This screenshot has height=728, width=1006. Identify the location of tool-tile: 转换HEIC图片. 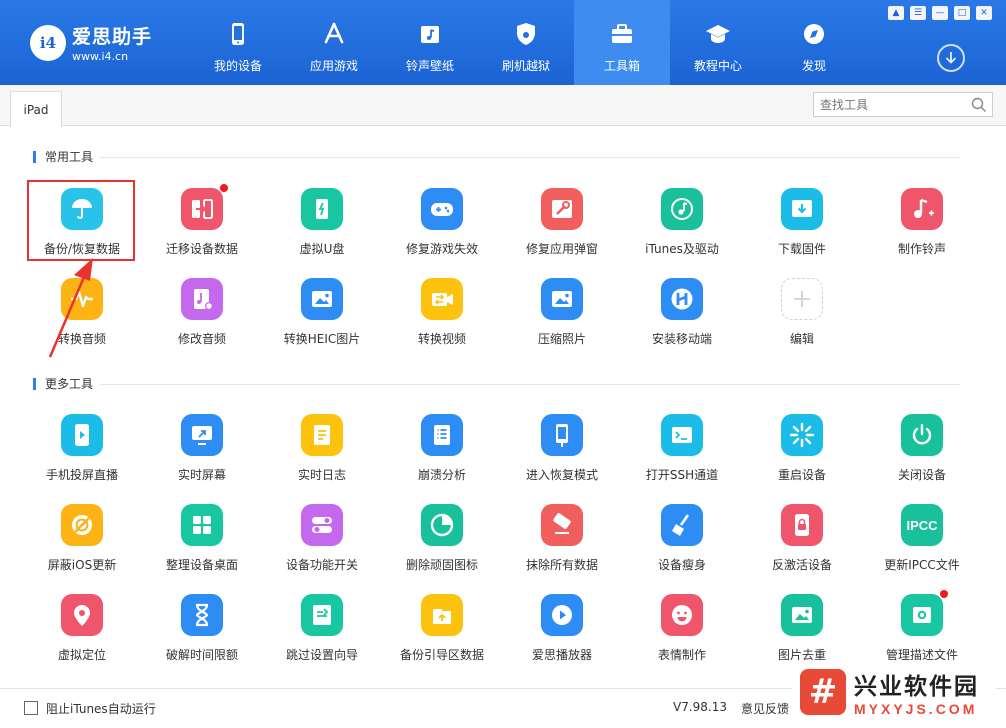
(322, 314).